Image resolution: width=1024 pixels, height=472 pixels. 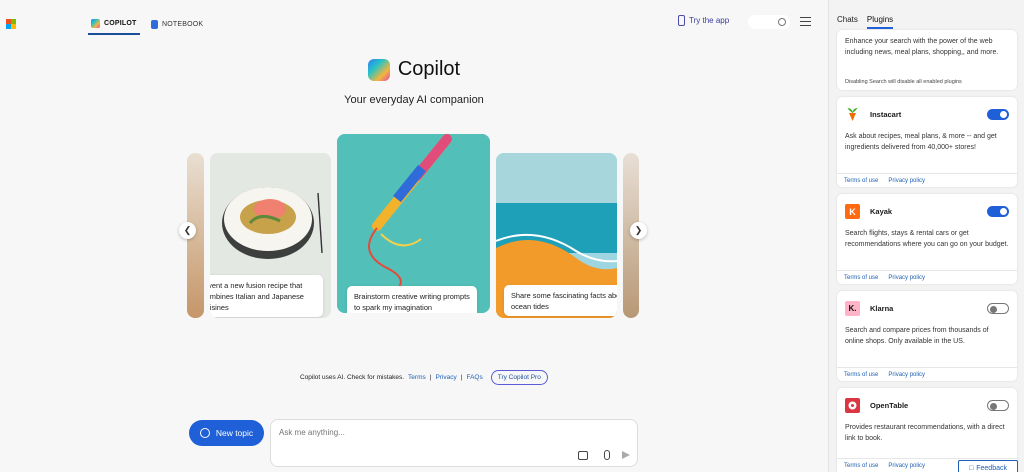 I want to click on plugin-name: OpenTable, so click(x=889, y=405).